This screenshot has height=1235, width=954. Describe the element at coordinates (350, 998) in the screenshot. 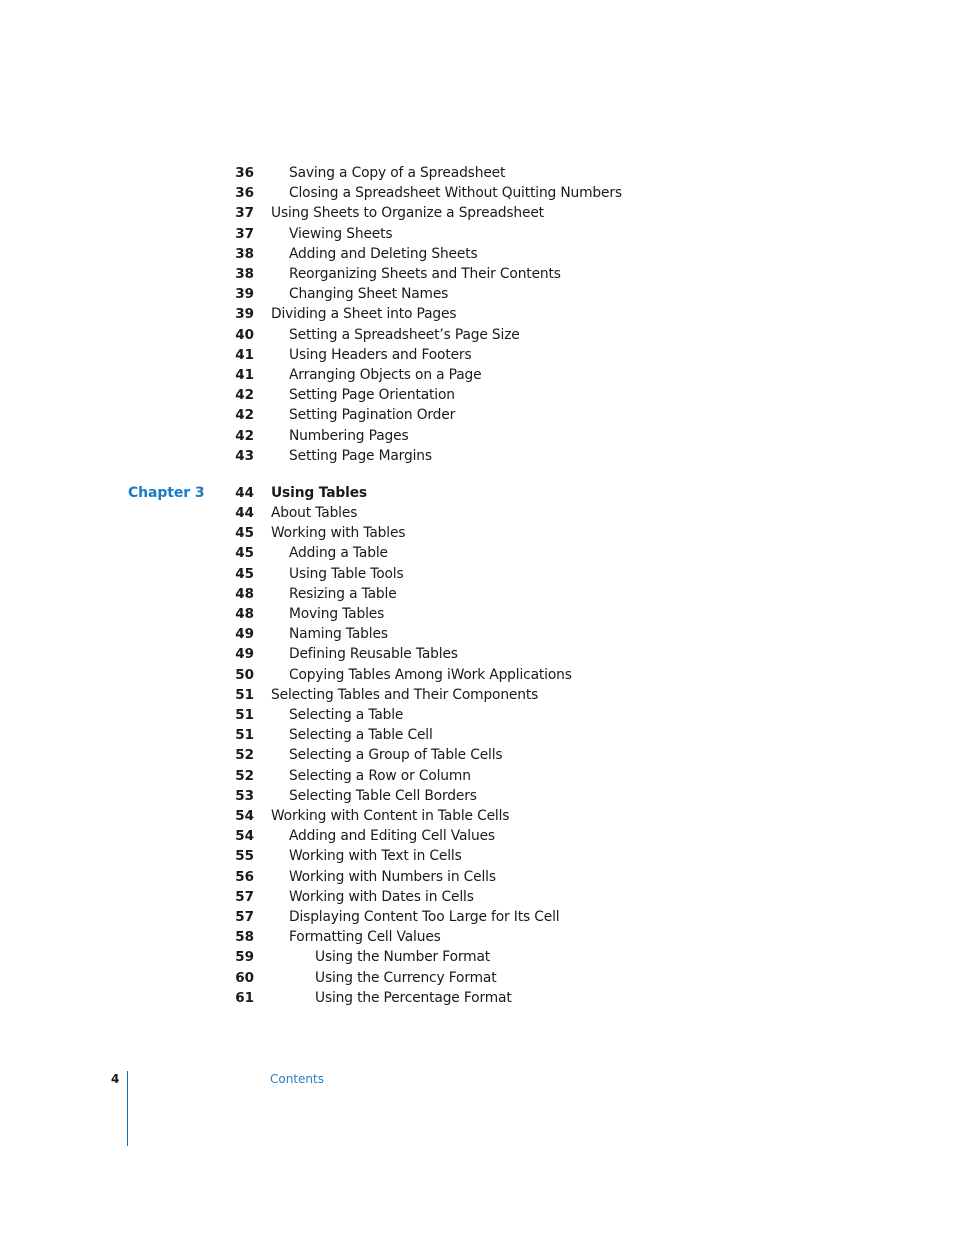

I see `toc-entry: 61 Using the Percentage Format` at that location.